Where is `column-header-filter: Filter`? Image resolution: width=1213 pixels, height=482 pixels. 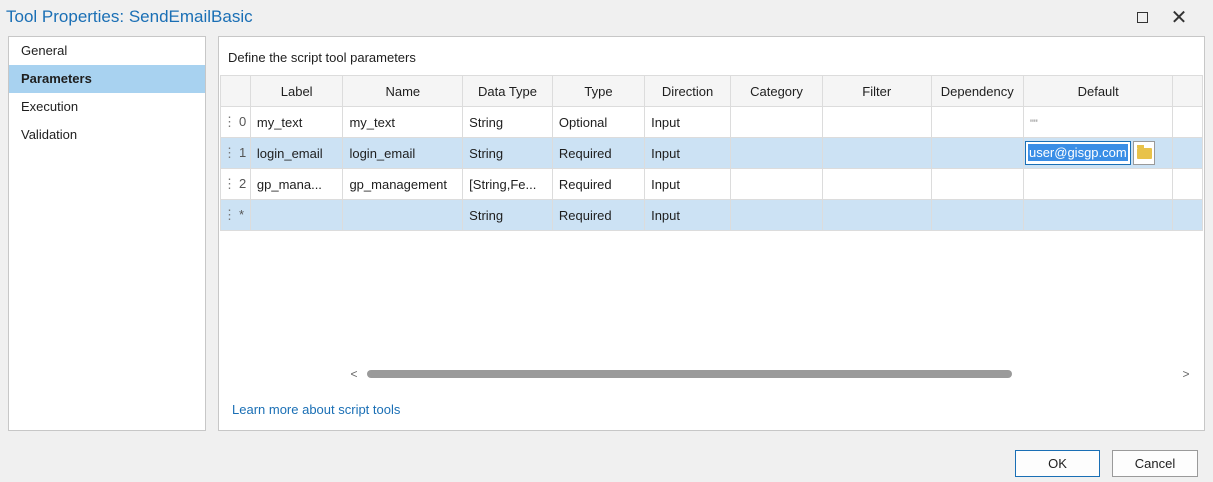
column-header-filter: Filter is located at coordinates (876, 91).